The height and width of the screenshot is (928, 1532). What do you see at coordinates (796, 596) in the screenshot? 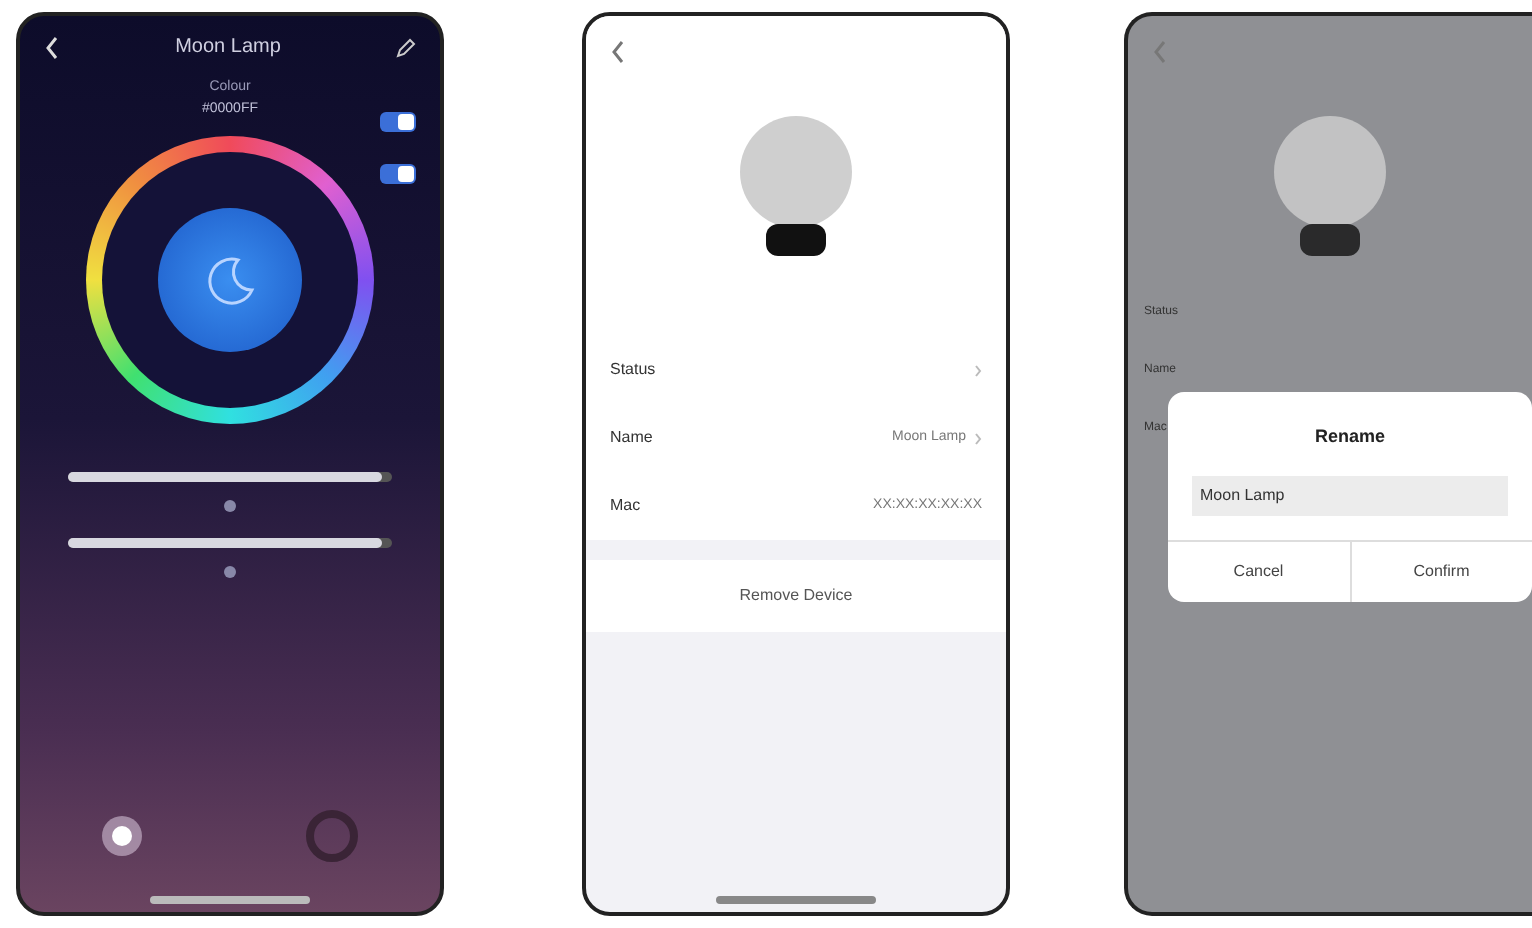
I see `remove-device-button: Remove Device` at bounding box center [796, 596].